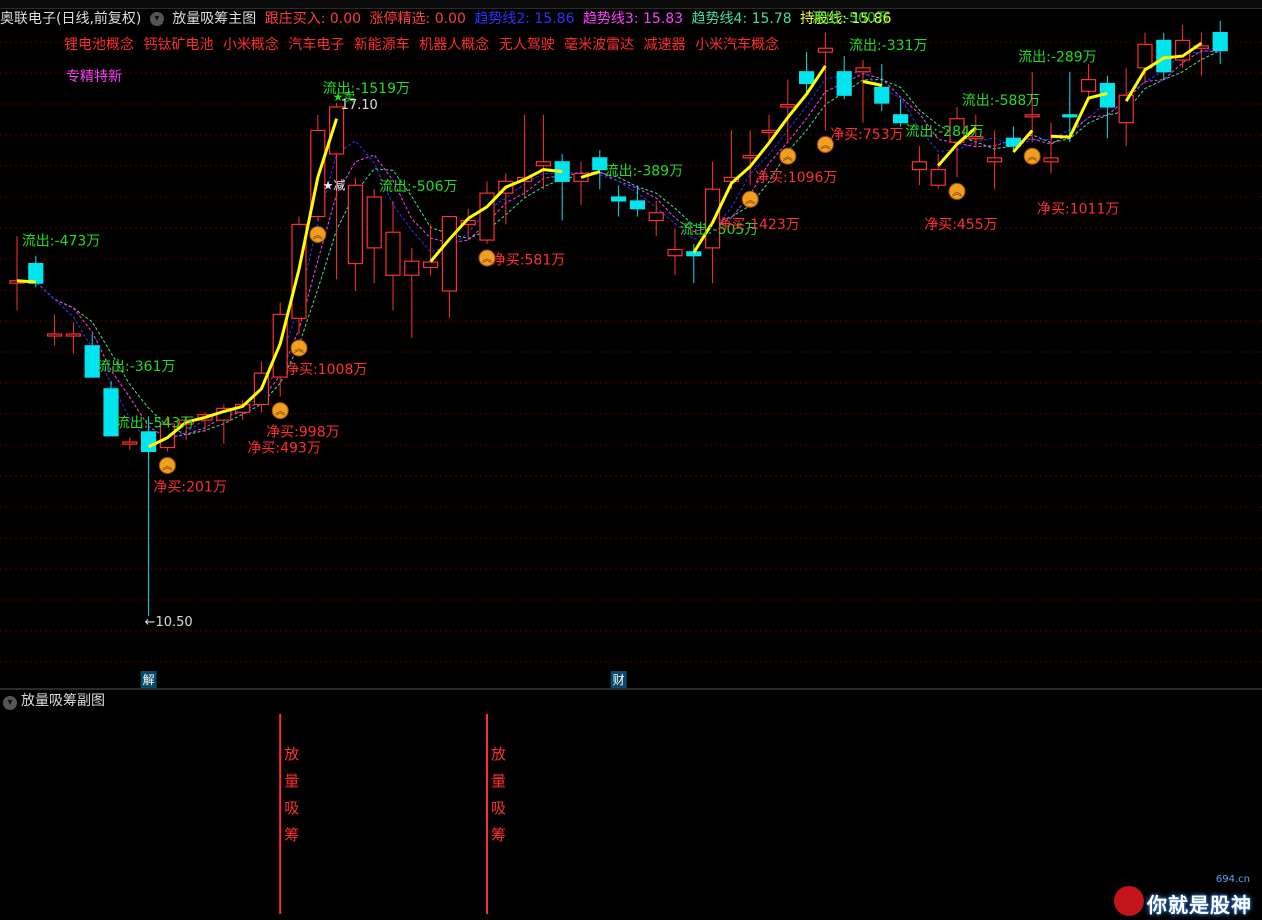 This screenshot has height=920, width=1262. What do you see at coordinates (155, 423) in the screenshot?
I see `outflow-label: 流出:-543万` at bounding box center [155, 423].